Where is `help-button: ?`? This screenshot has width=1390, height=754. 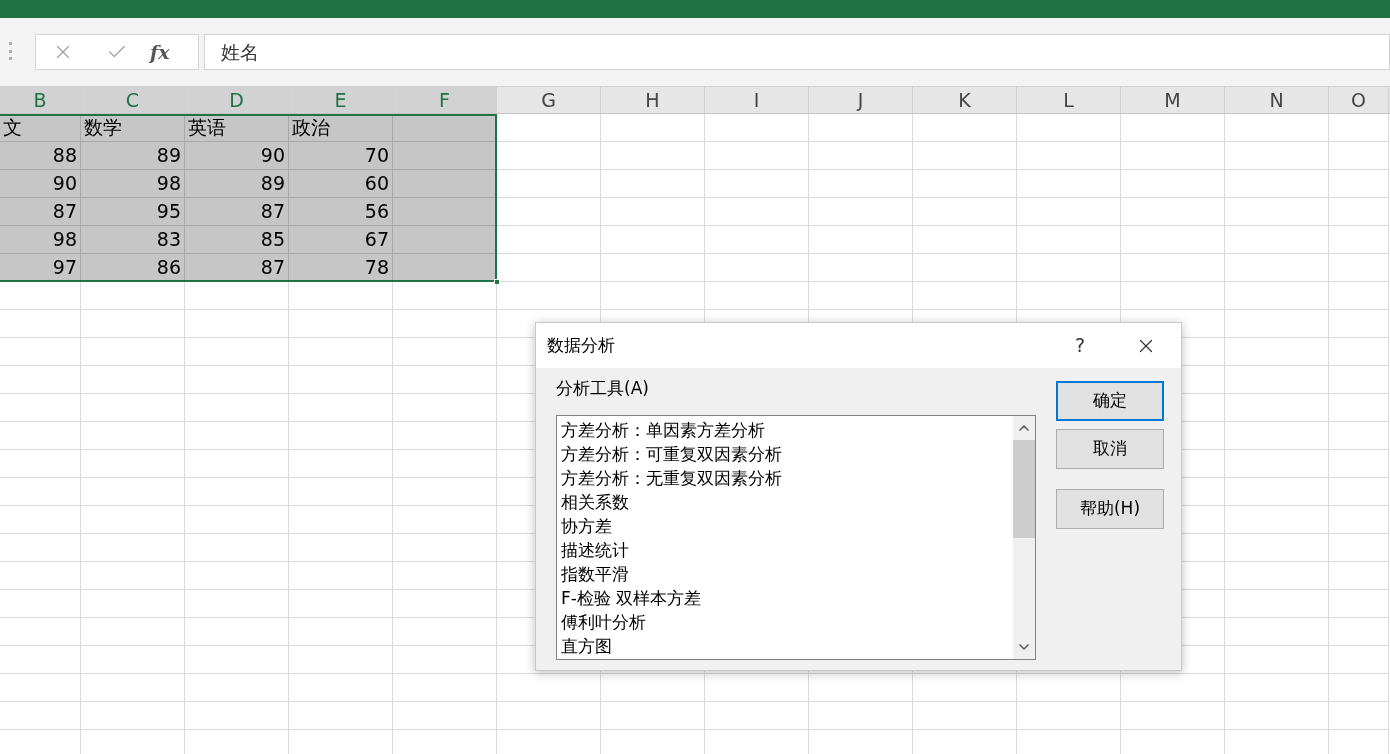
help-button: ? is located at coordinates (1079, 345).